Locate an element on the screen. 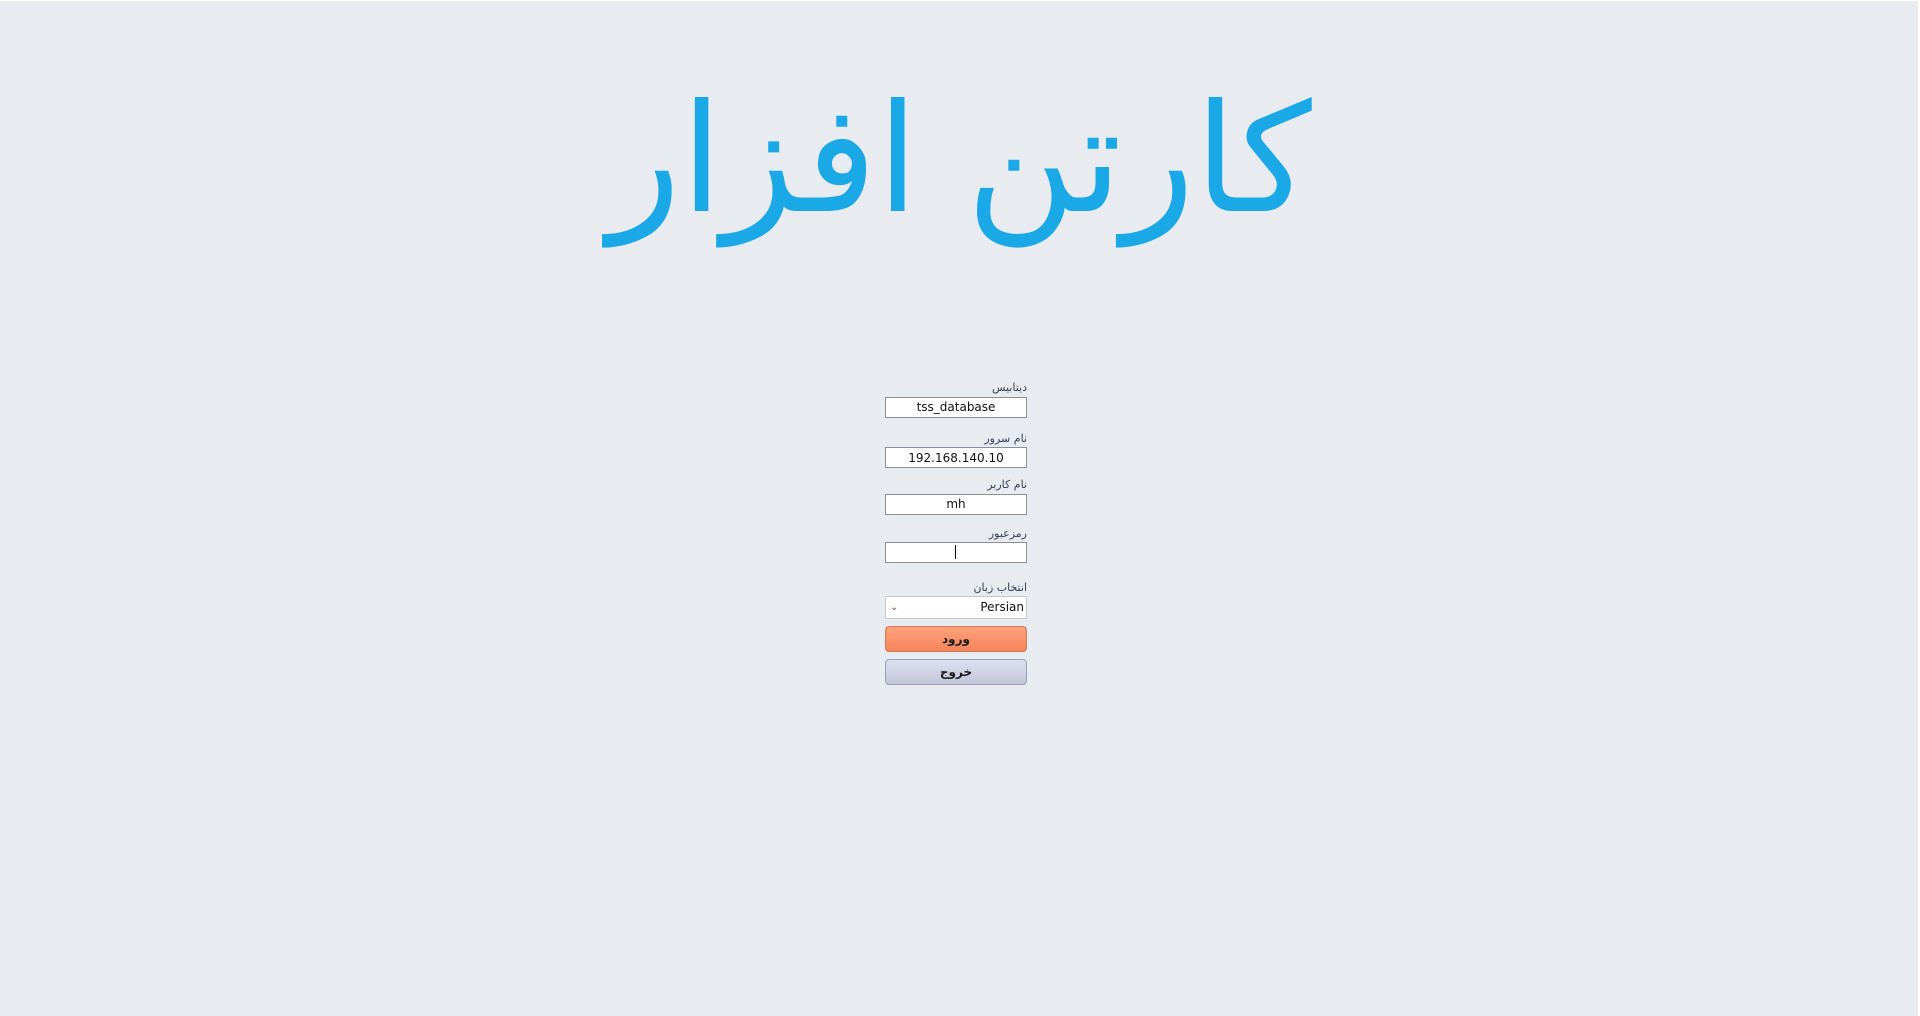  language-select: ⌄ Persian is located at coordinates (956, 607).